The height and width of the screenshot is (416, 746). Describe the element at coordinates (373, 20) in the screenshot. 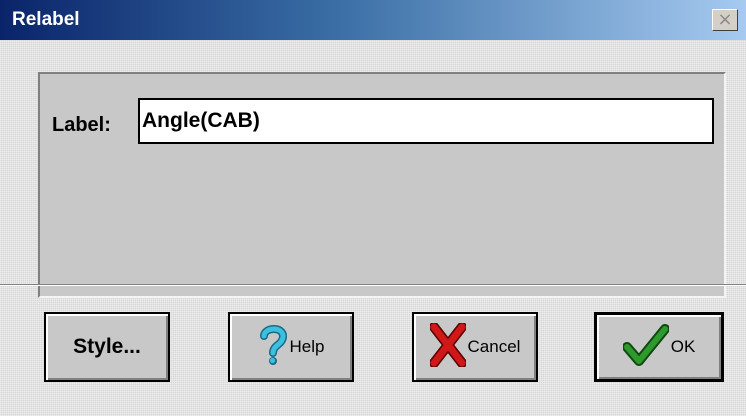

I see `title-bar: Relabel ×` at that location.